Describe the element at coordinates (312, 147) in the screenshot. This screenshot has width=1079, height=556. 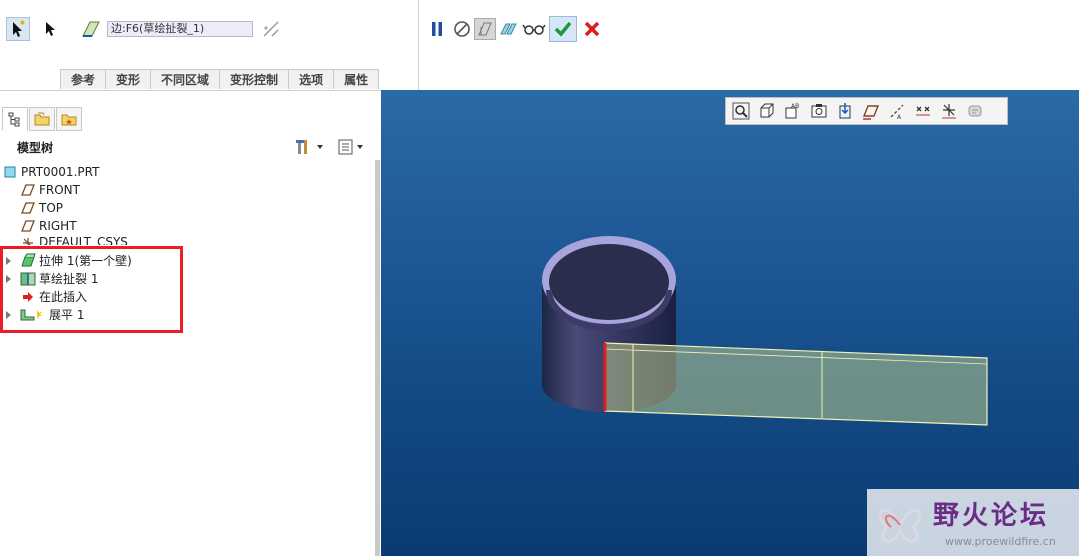
I see `tree-settings-button` at that location.